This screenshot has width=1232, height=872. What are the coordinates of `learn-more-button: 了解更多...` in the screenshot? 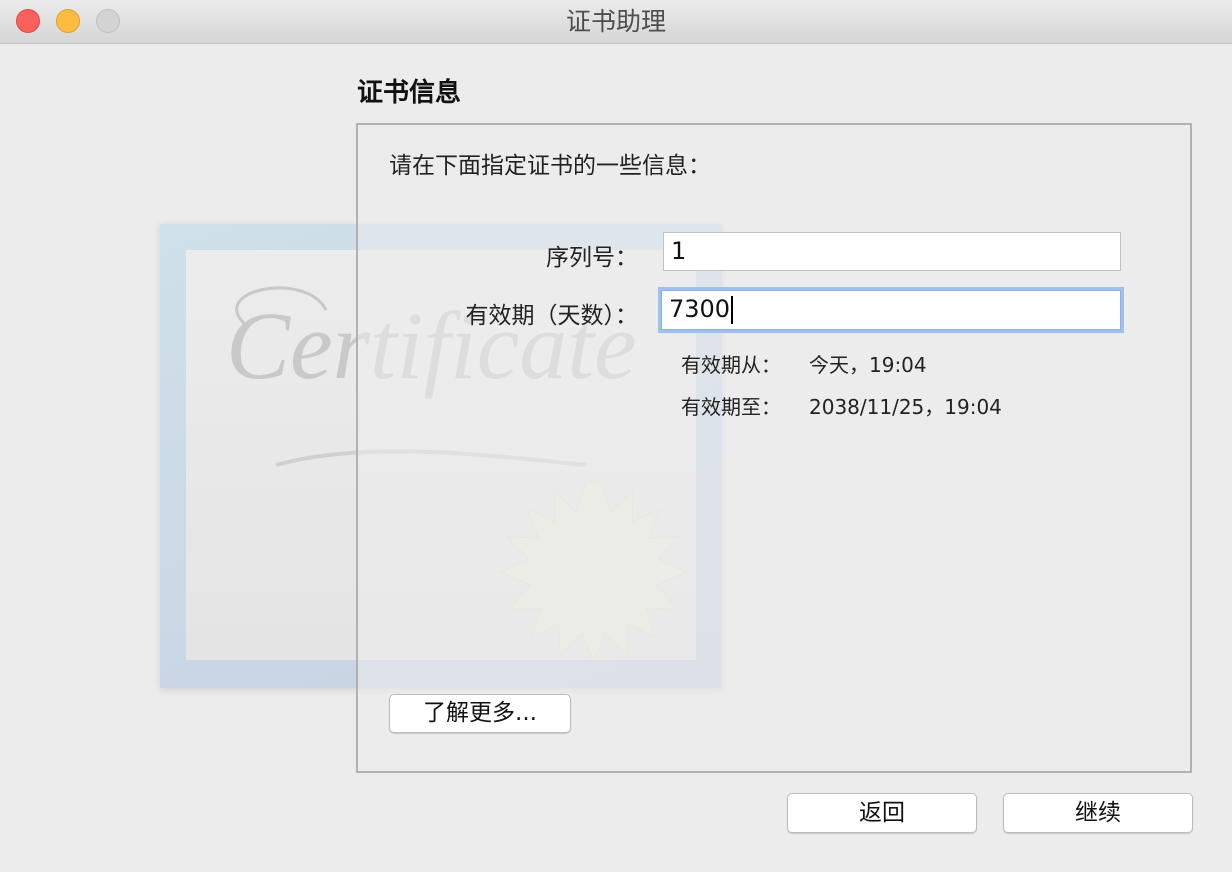 It's located at (480, 713).